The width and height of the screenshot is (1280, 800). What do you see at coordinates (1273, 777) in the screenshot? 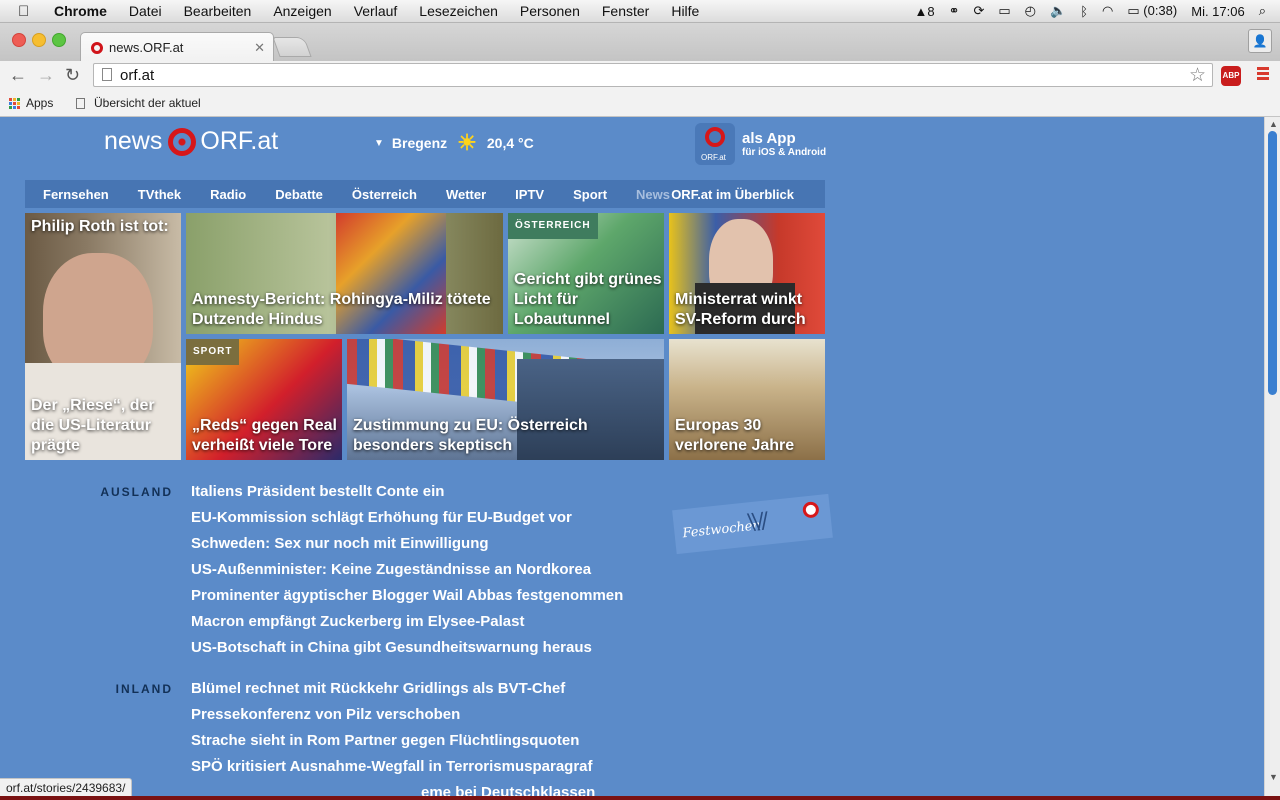
I see `scroll-down-arrow-icon: ▼` at bounding box center [1273, 777].